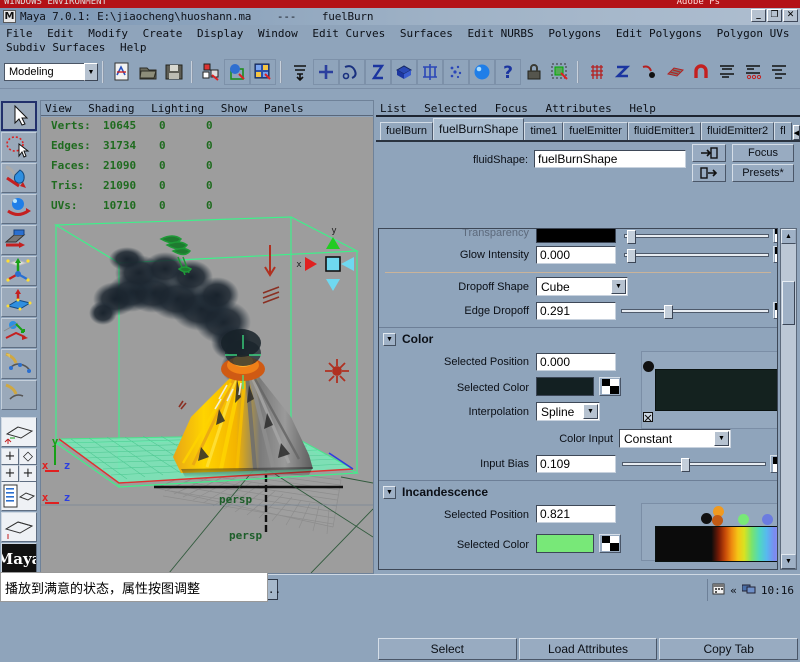  What do you see at coordinates (19, 147) in the screenshot?
I see `lasso-select-tool` at bounding box center [19, 147].